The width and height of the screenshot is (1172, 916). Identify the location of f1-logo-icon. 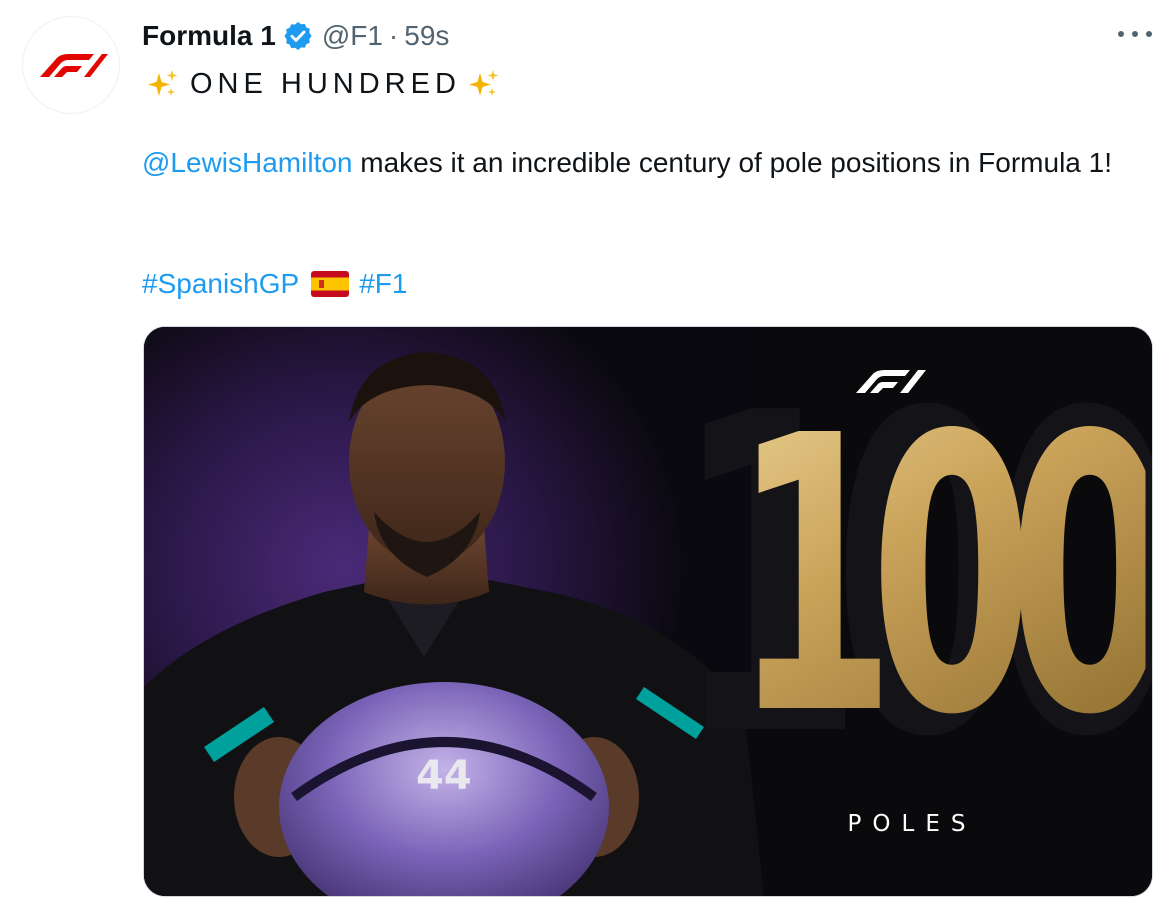
(74, 65).